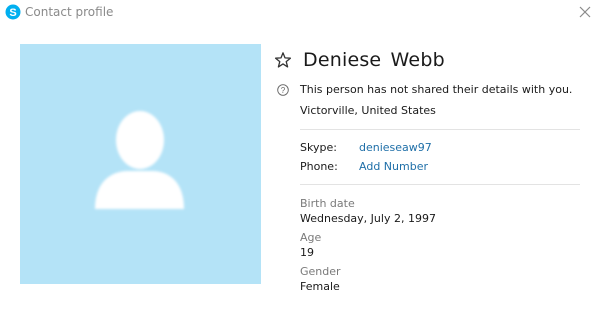 The width and height of the screenshot is (600, 313). I want to click on svg-text: S, so click(12, 13).